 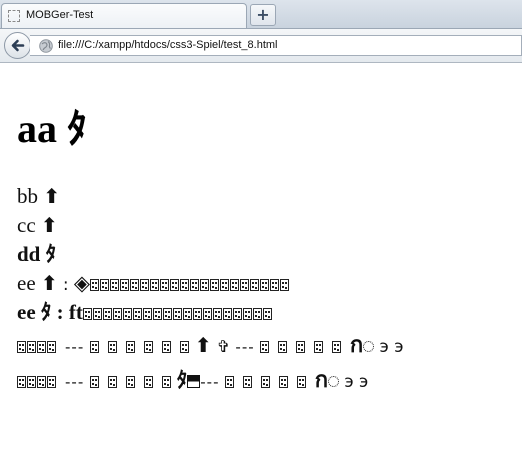 I want to click on line-text: bb, so click(x=27, y=196).